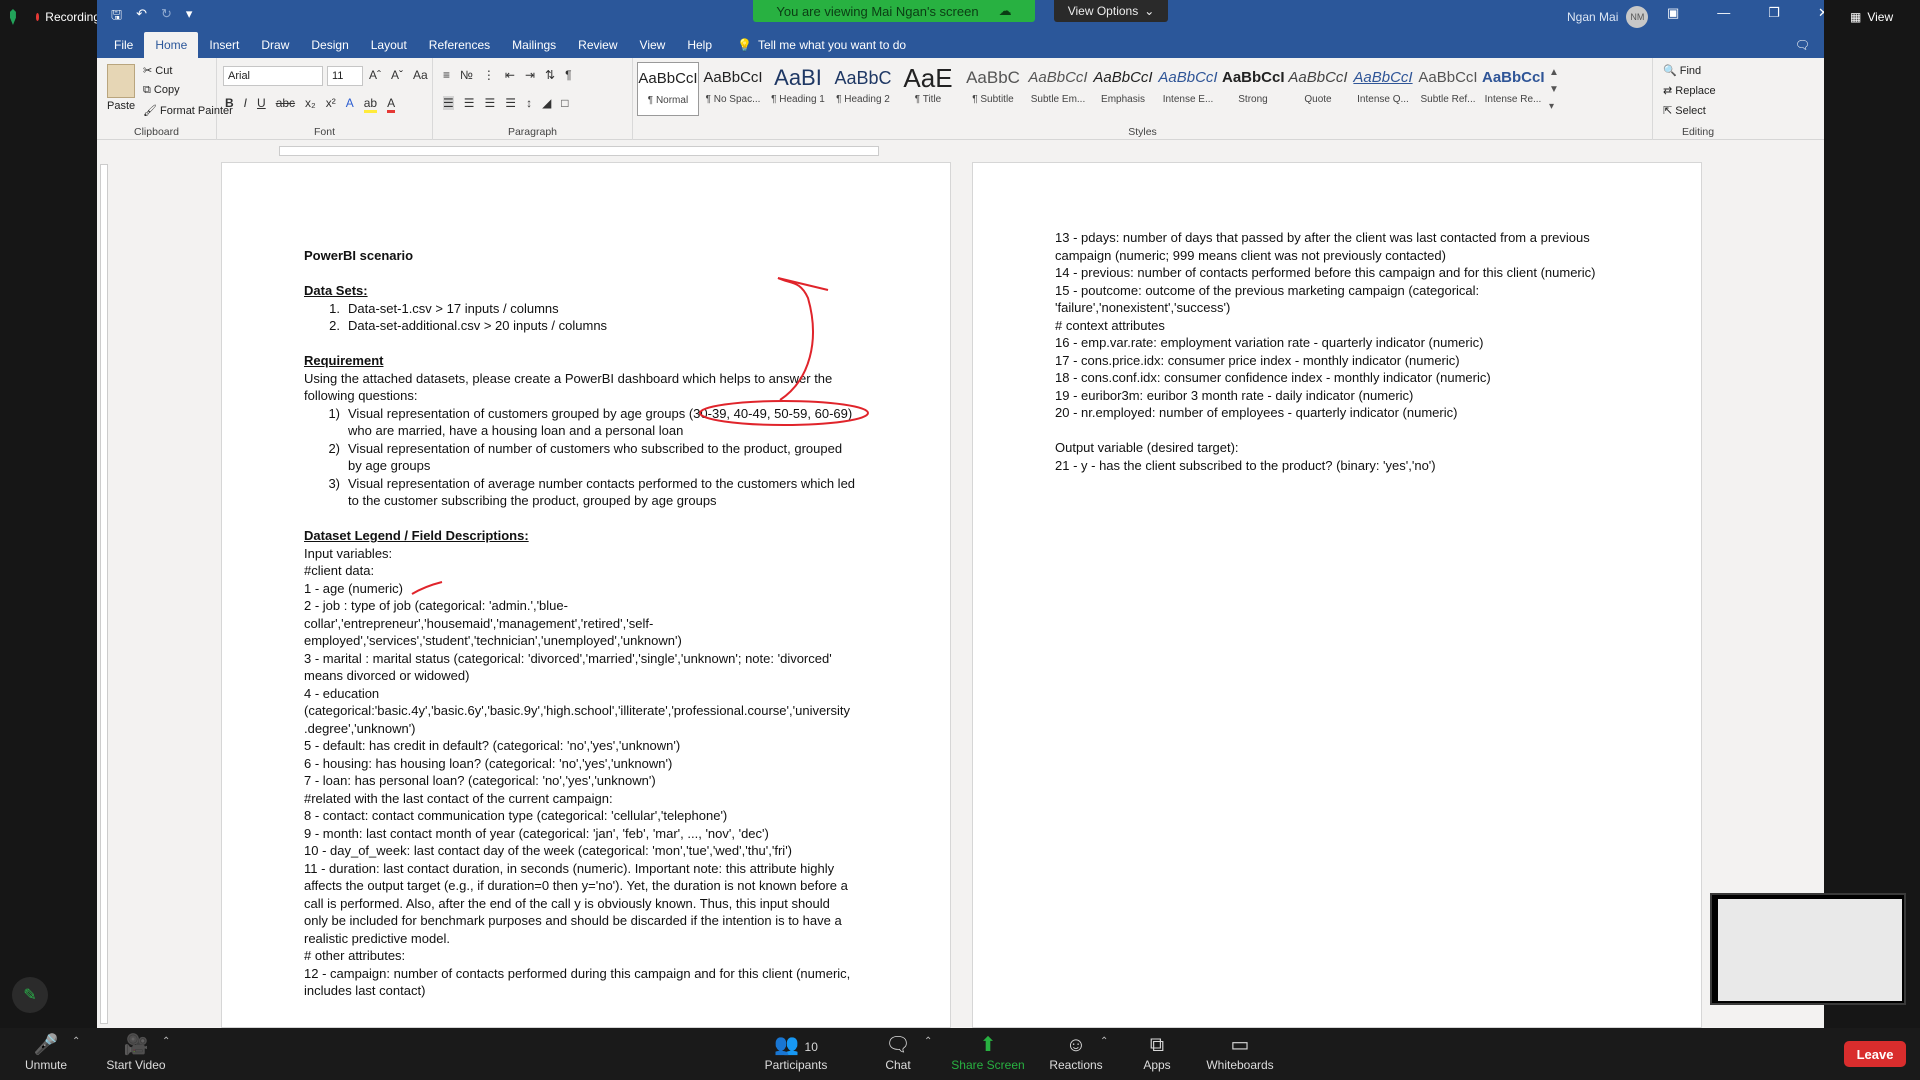  What do you see at coordinates (370, 104) in the screenshot?
I see `highlight-icon: ab` at bounding box center [370, 104].